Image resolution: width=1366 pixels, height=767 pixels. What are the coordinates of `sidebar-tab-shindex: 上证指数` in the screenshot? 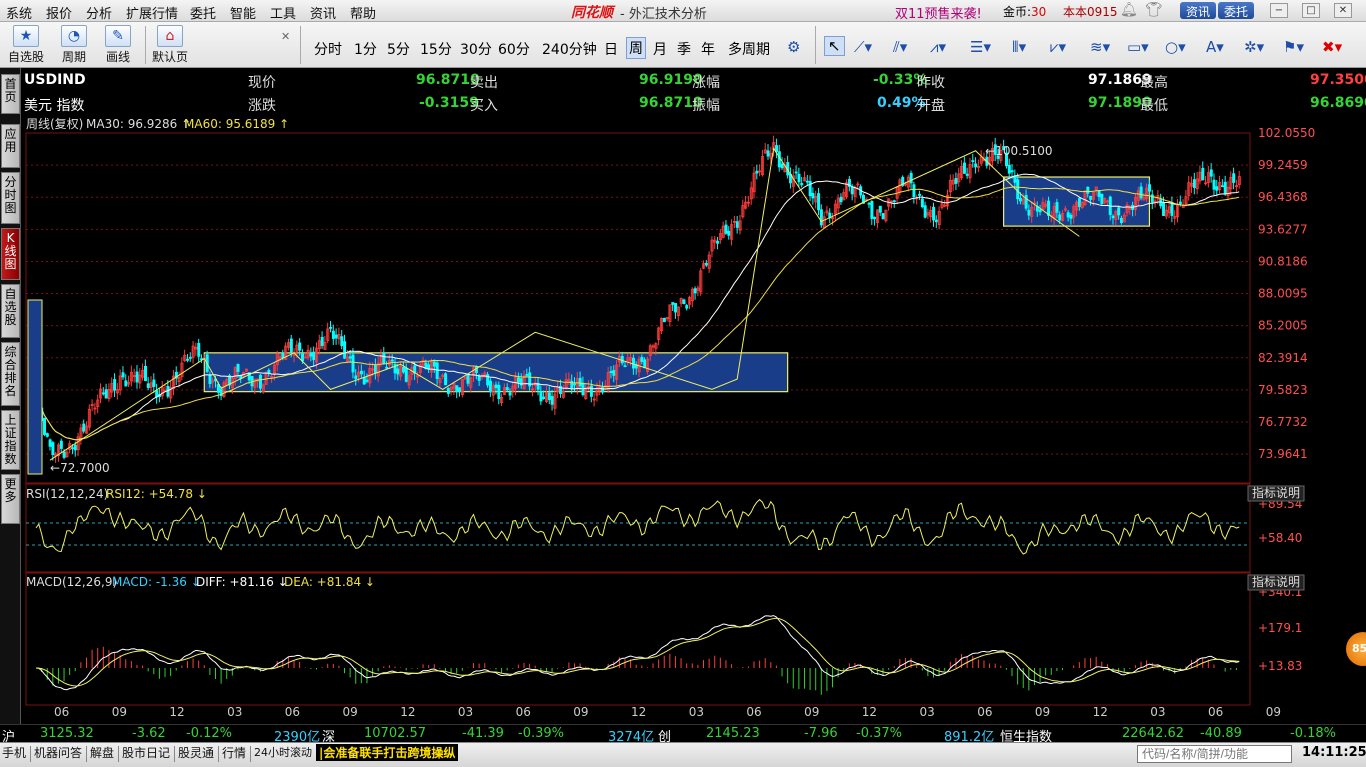 It's located at (10, 440).